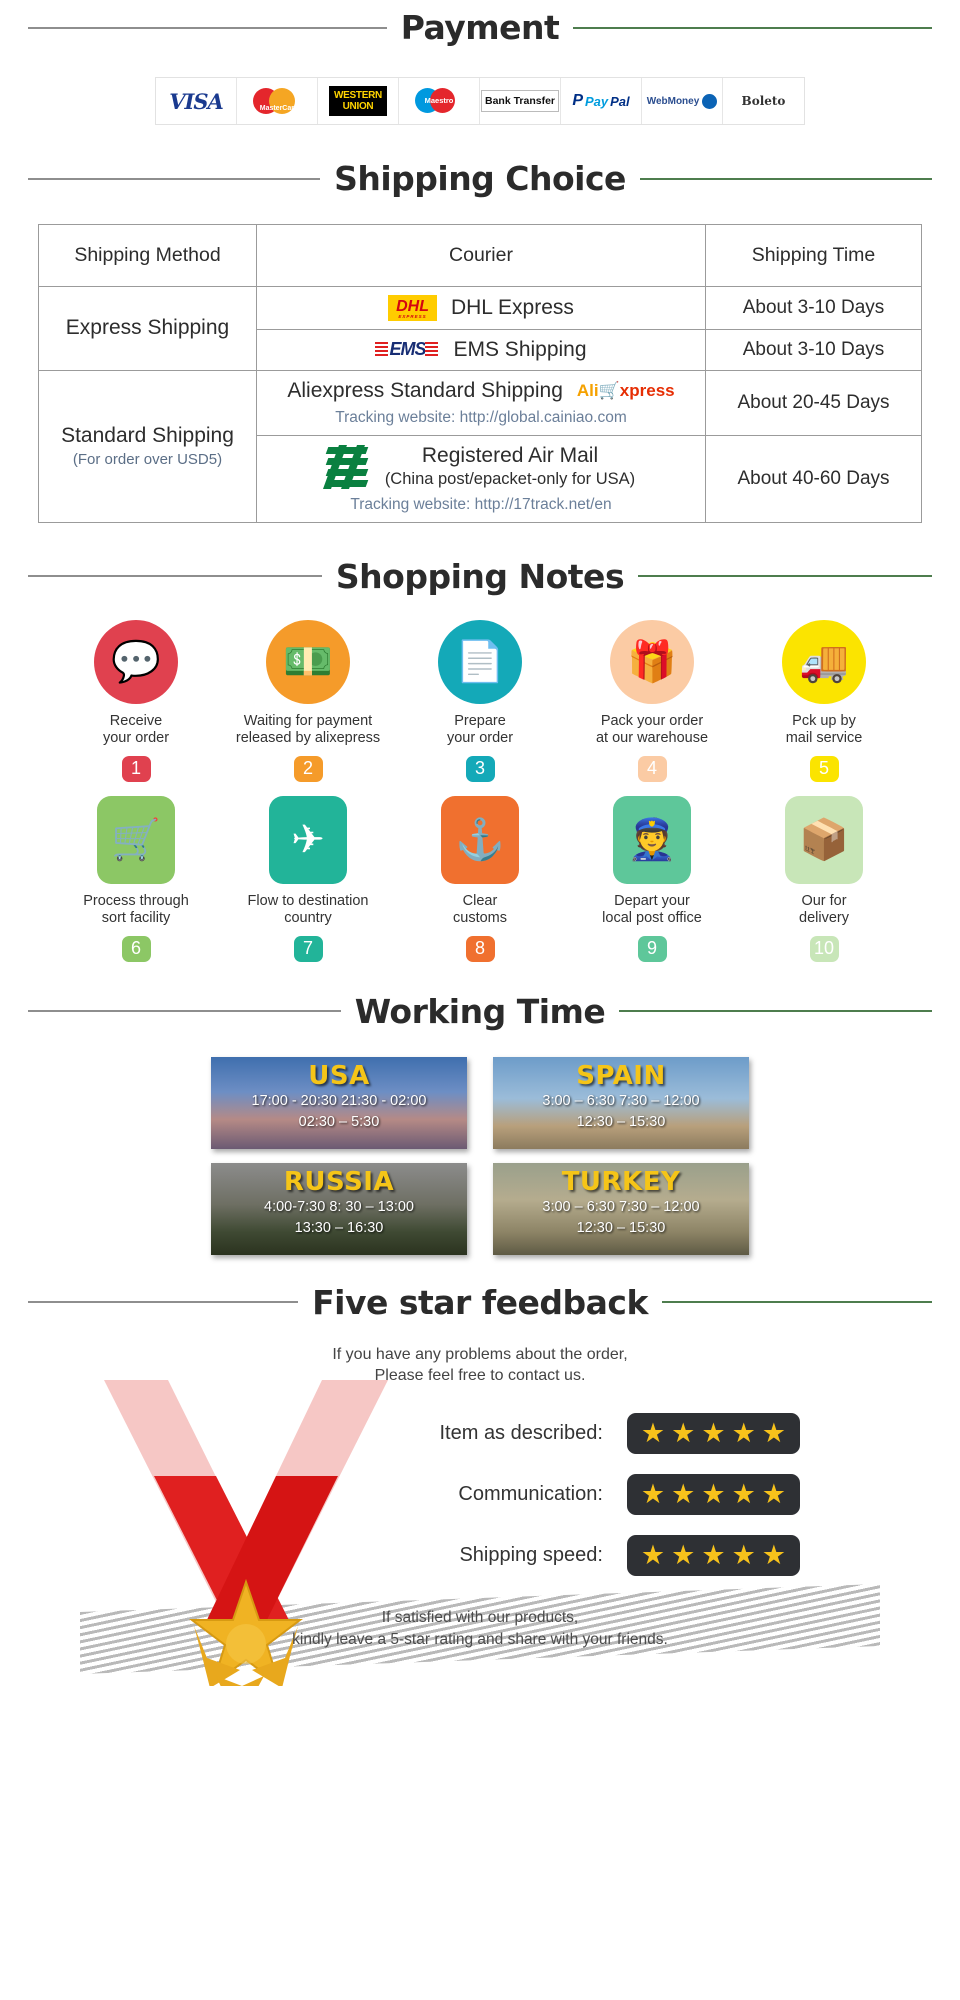 The width and height of the screenshot is (960, 2000). Describe the element at coordinates (480, 1011) in the screenshot. I see `section-header-working: Working Time` at that location.